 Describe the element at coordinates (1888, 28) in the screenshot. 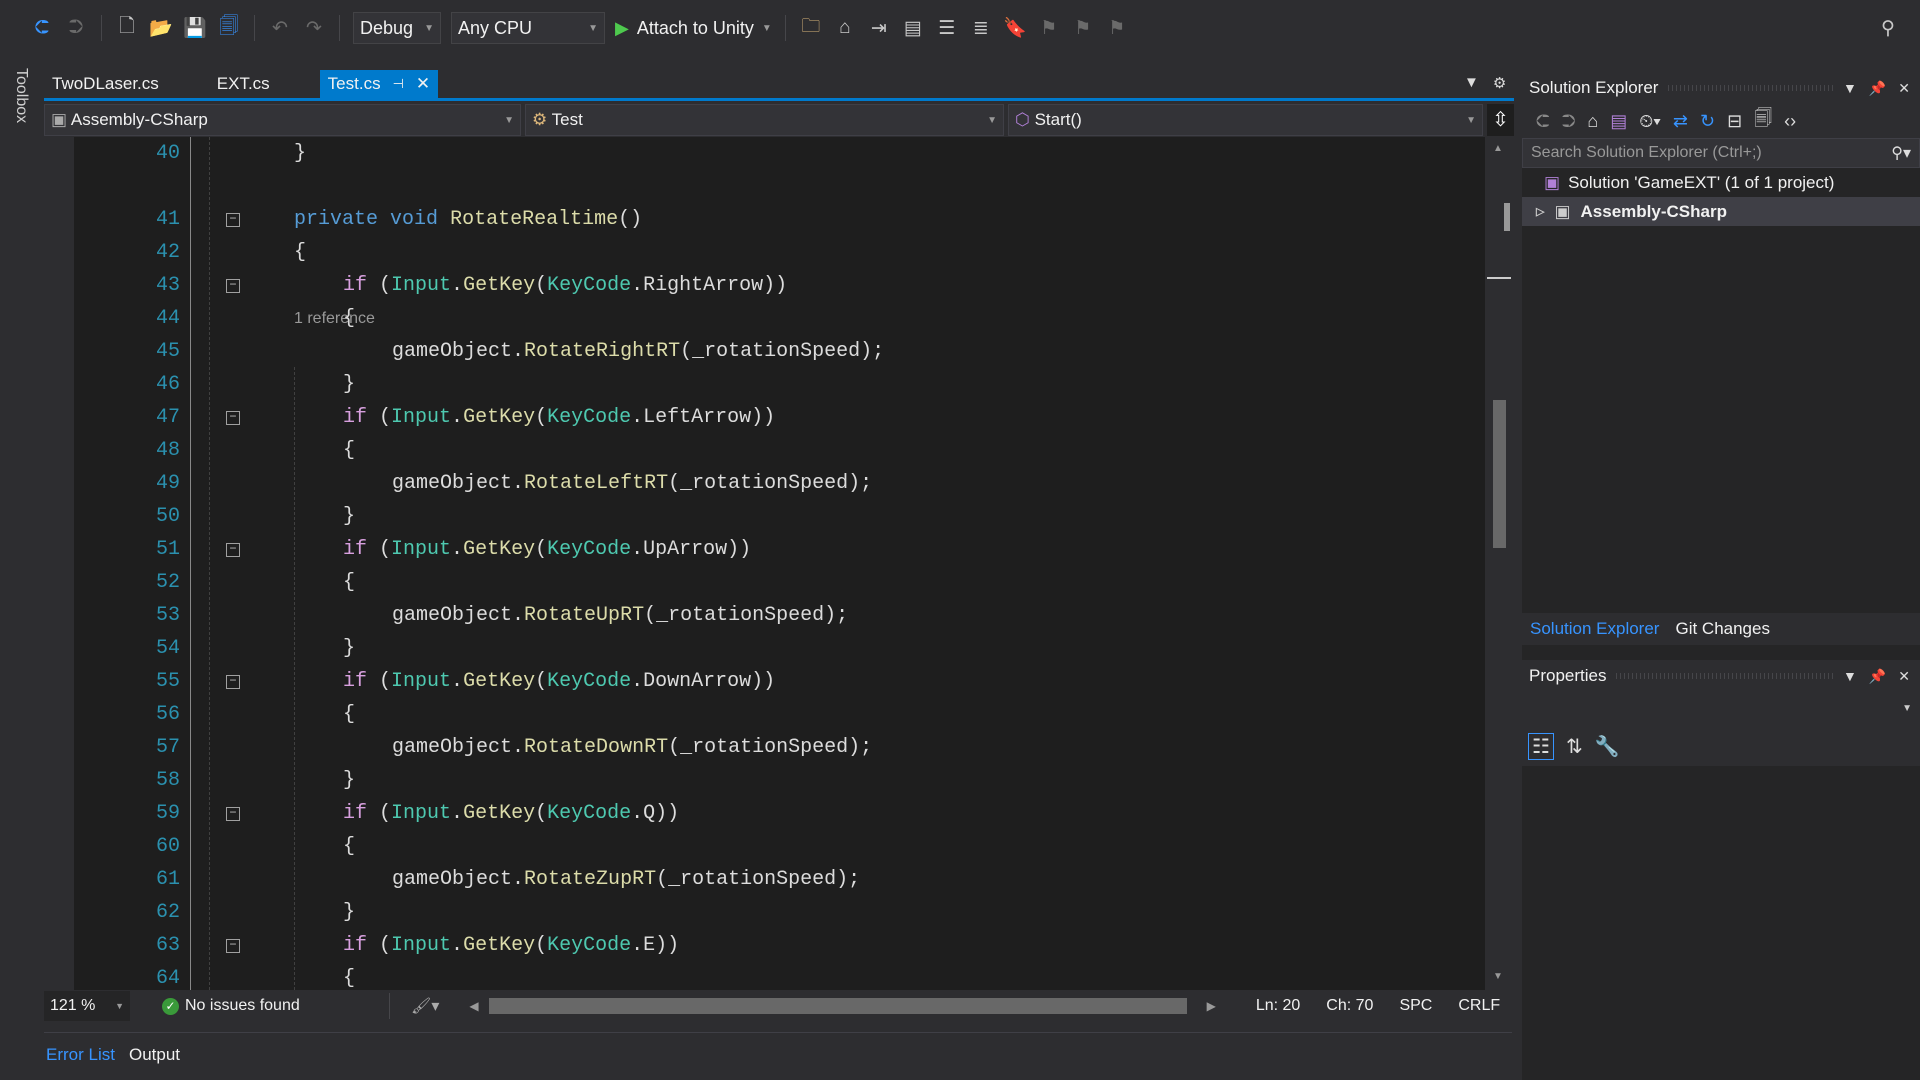

I see `live-share-icon: ⚲` at that location.